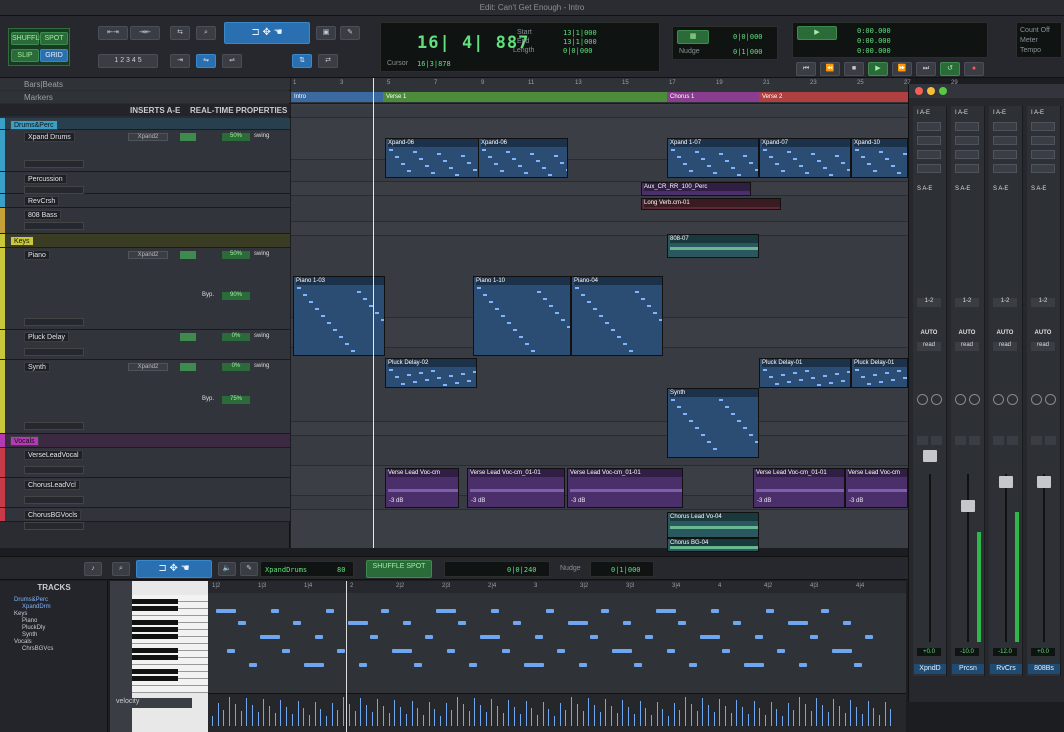  I want to click on grid-value: 0|0|000, so click(748, 37).